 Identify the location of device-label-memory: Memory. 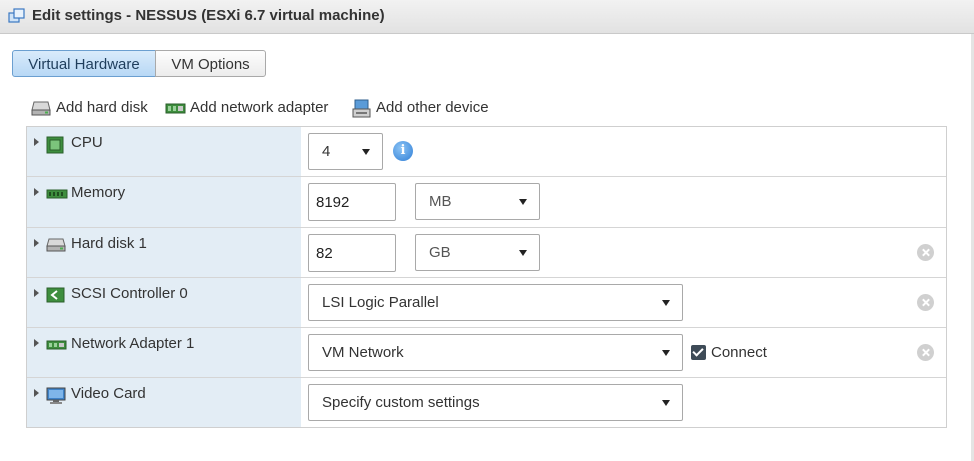
(98, 192).